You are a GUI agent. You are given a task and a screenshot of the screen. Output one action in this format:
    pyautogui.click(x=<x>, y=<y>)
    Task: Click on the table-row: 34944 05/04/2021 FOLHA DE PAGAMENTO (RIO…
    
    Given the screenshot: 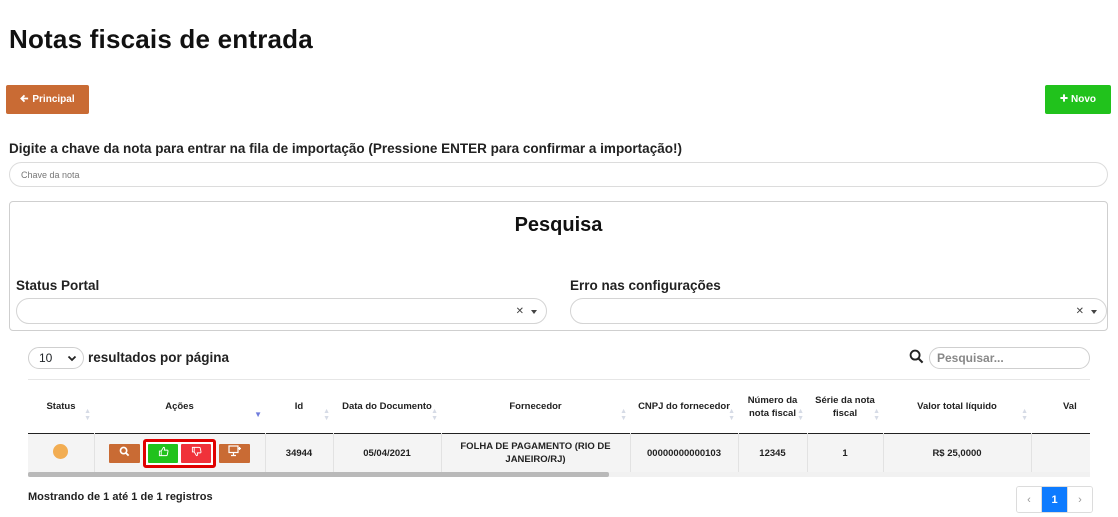 What is the action you would take?
    pyautogui.click(x=559, y=453)
    